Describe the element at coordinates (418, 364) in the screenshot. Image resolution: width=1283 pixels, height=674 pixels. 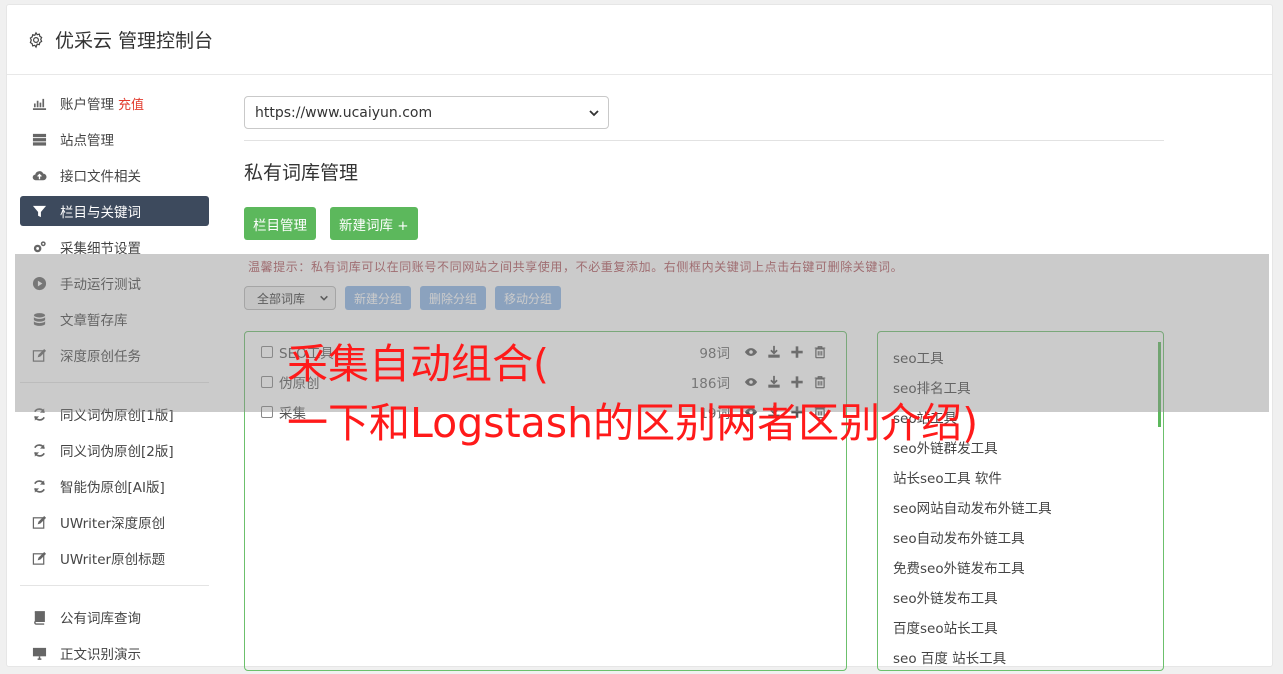
I see `overlay-title-line1: 采集自动组合(` at that location.